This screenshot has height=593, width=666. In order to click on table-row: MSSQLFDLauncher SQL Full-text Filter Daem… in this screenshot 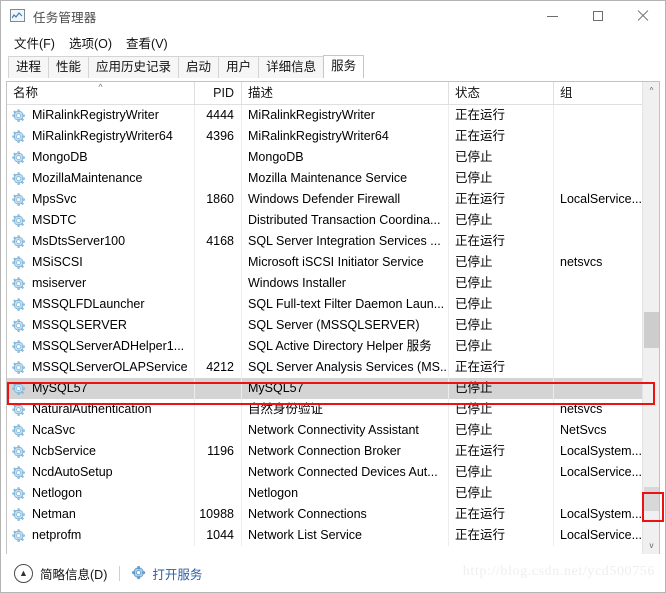, I will do `click(333, 304)`.